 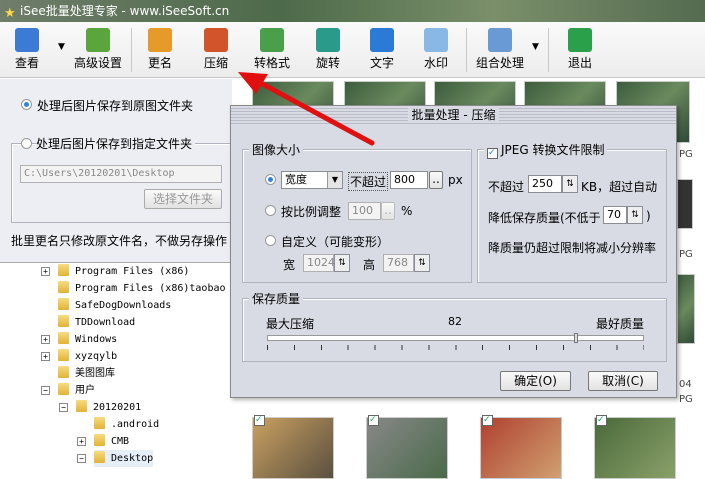 I want to click on text-icon, so click(x=382, y=40).